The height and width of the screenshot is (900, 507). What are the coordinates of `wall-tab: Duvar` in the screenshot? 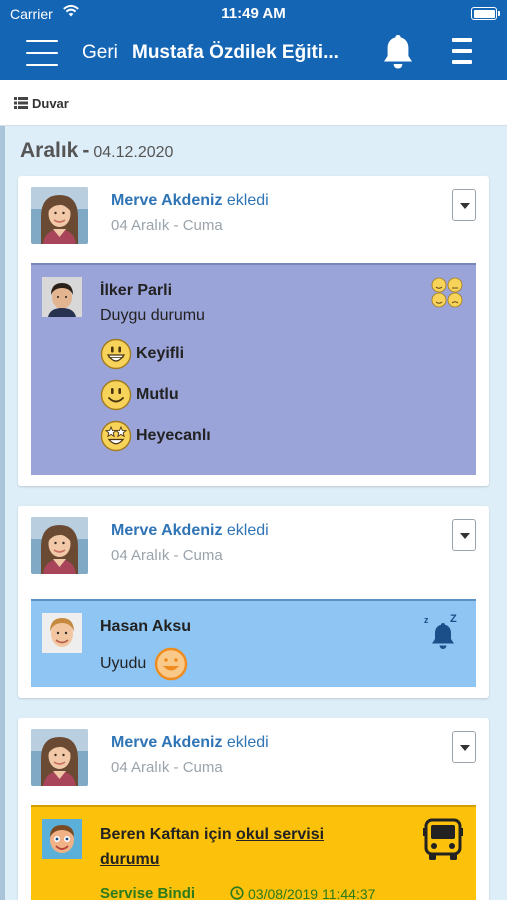 It's located at (50, 103).